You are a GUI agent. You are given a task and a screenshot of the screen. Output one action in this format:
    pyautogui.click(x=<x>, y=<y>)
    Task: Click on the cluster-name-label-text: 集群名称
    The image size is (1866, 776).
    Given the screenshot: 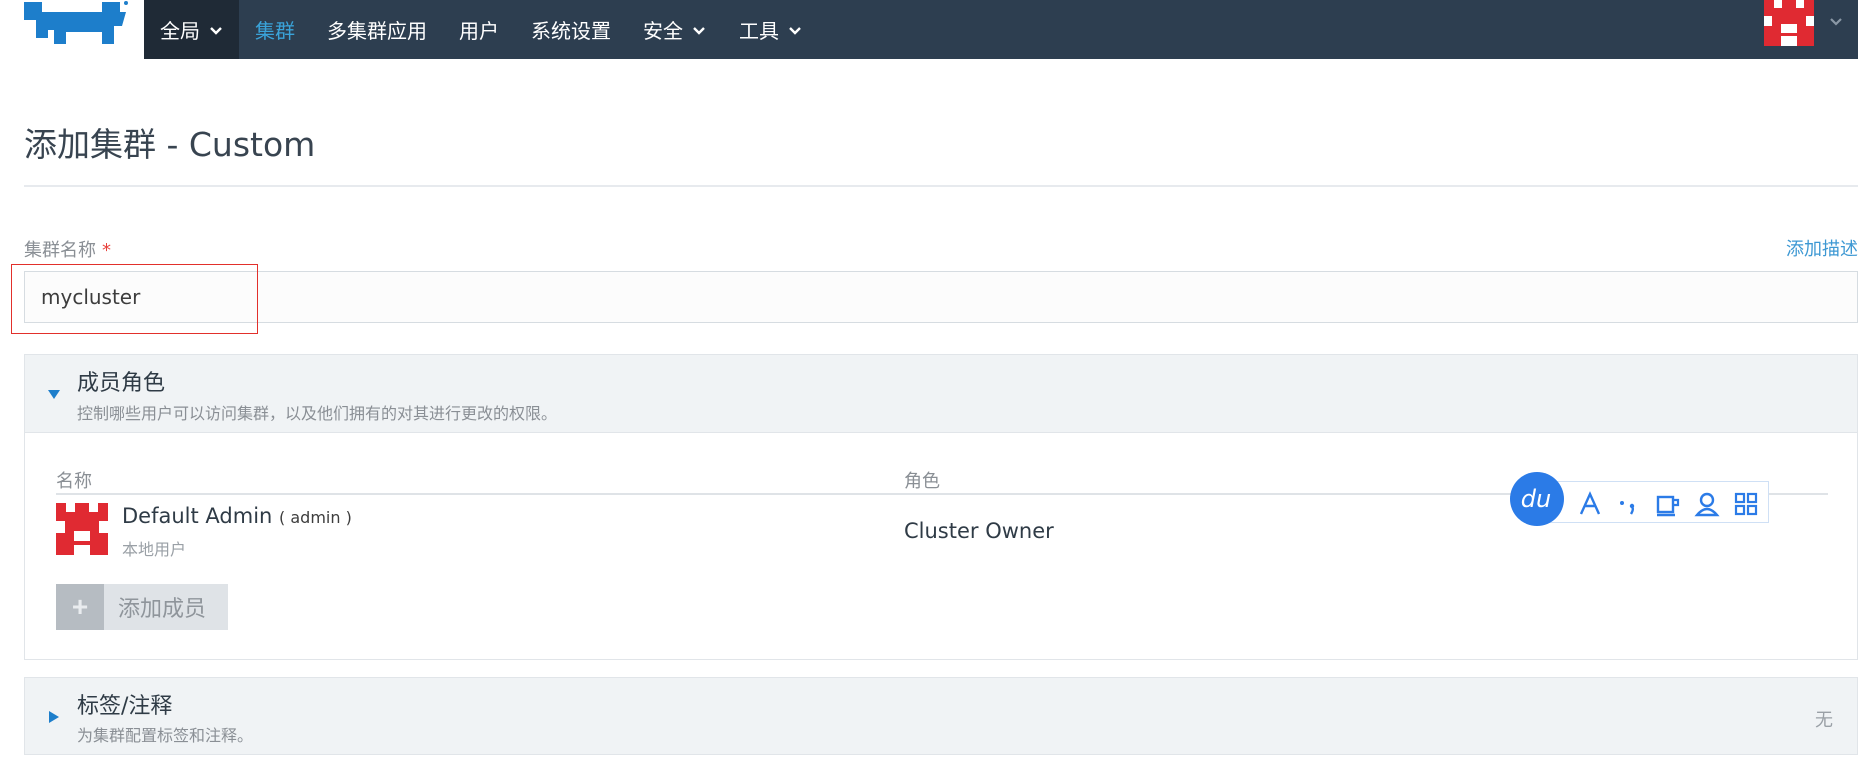 What is the action you would take?
    pyautogui.click(x=60, y=250)
    